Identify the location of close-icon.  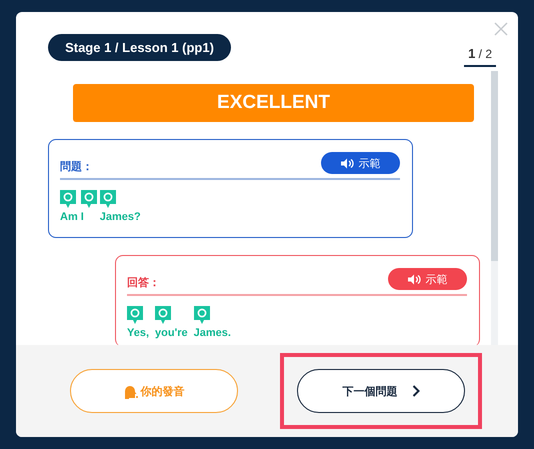
(501, 29).